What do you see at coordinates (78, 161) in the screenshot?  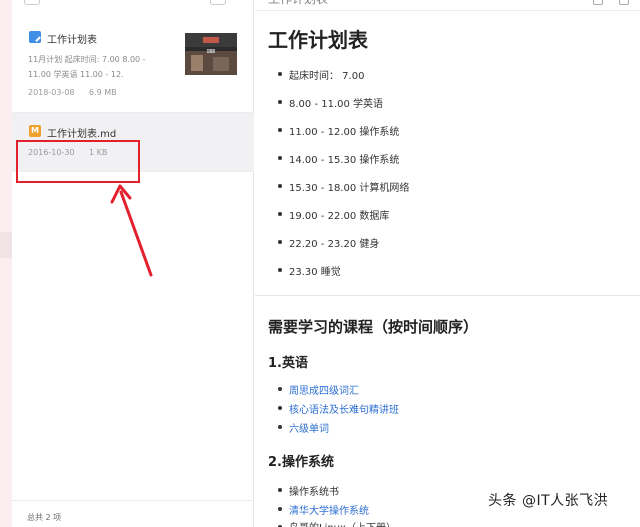 I see `highlight-box` at bounding box center [78, 161].